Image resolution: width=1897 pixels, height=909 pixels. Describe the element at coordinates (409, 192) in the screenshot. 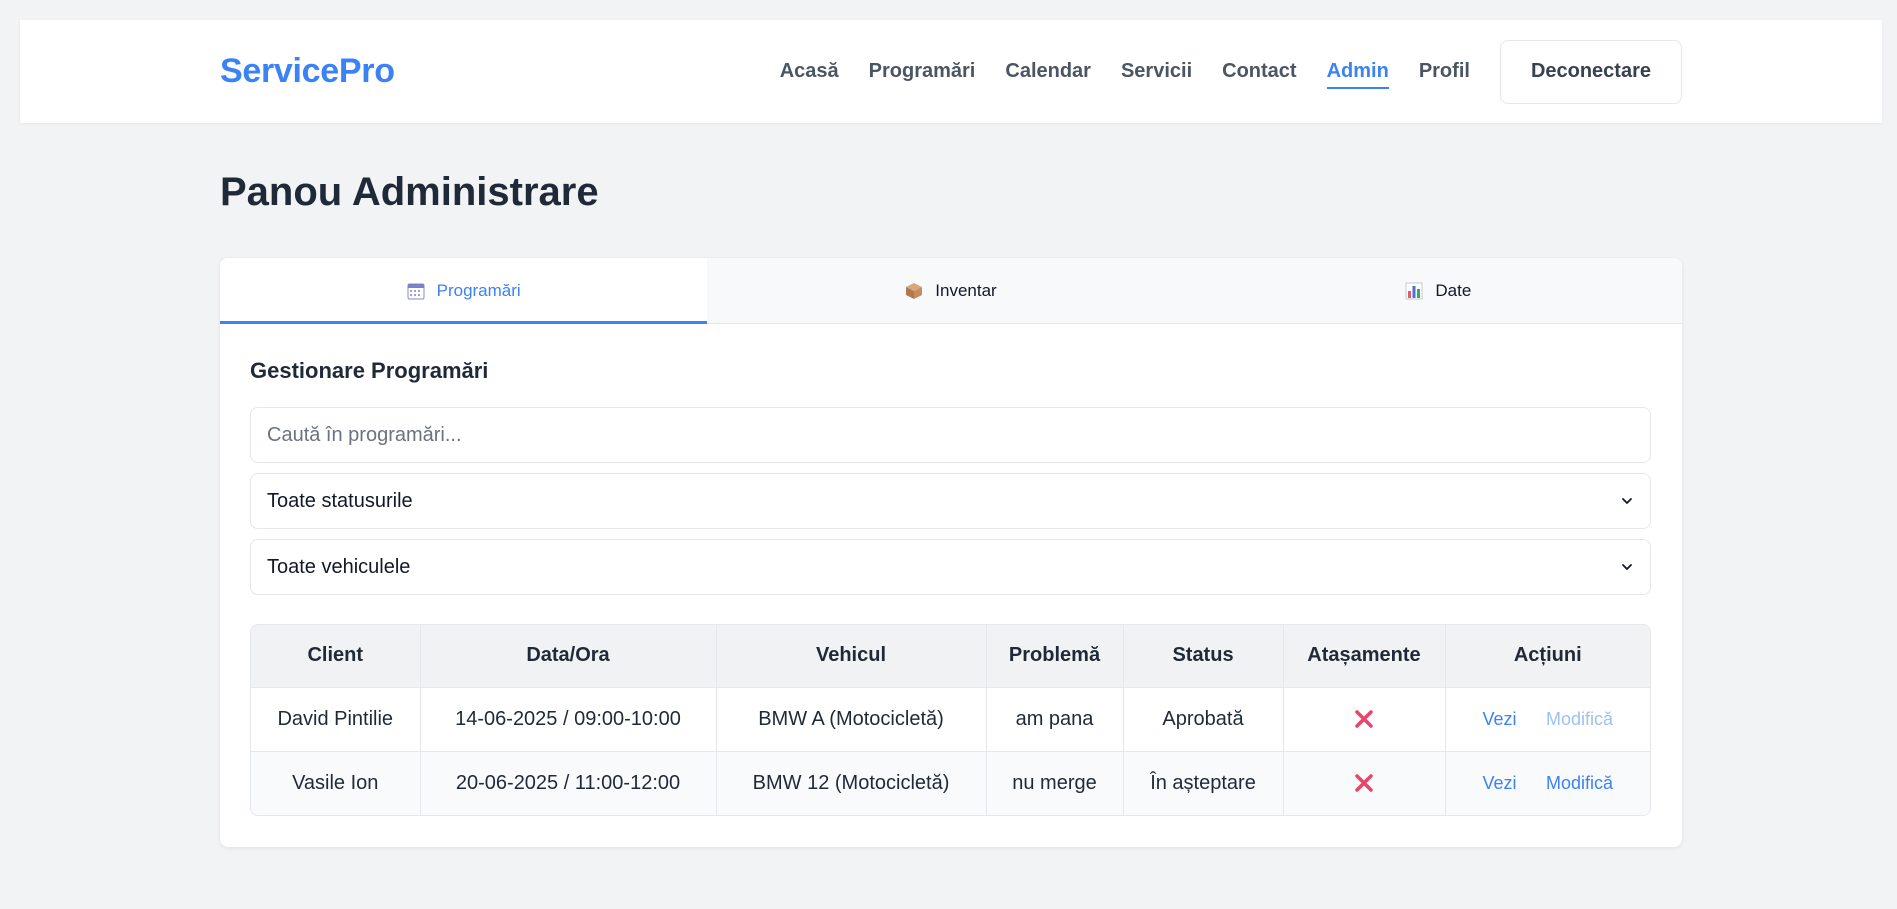

I see `page-title: Panou Administrare` at that location.